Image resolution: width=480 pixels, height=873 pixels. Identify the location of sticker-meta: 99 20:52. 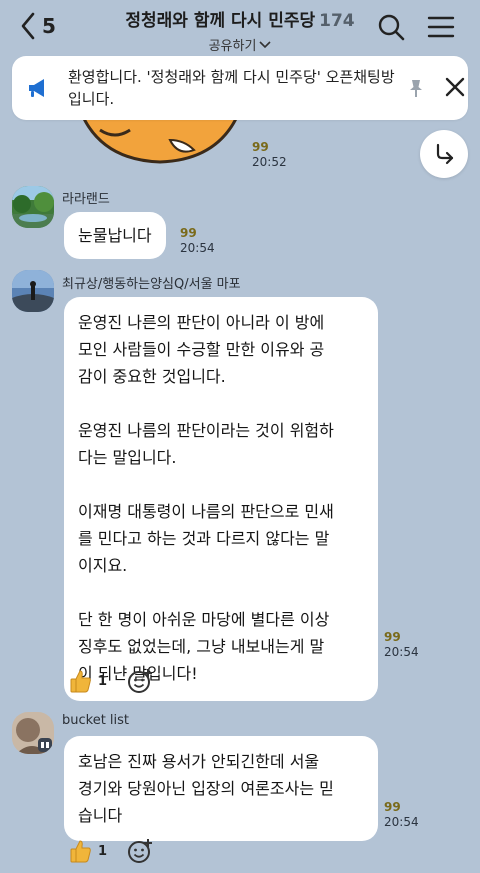
(269, 155).